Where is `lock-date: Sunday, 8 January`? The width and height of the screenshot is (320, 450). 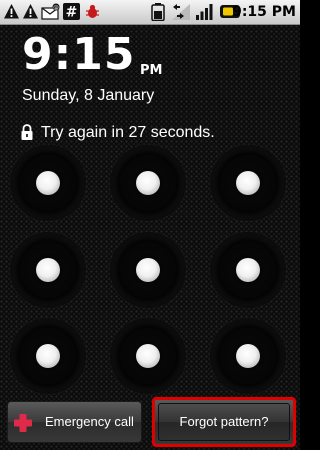 lock-date: Sunday, 8 January is located at coordinates (88, 95).